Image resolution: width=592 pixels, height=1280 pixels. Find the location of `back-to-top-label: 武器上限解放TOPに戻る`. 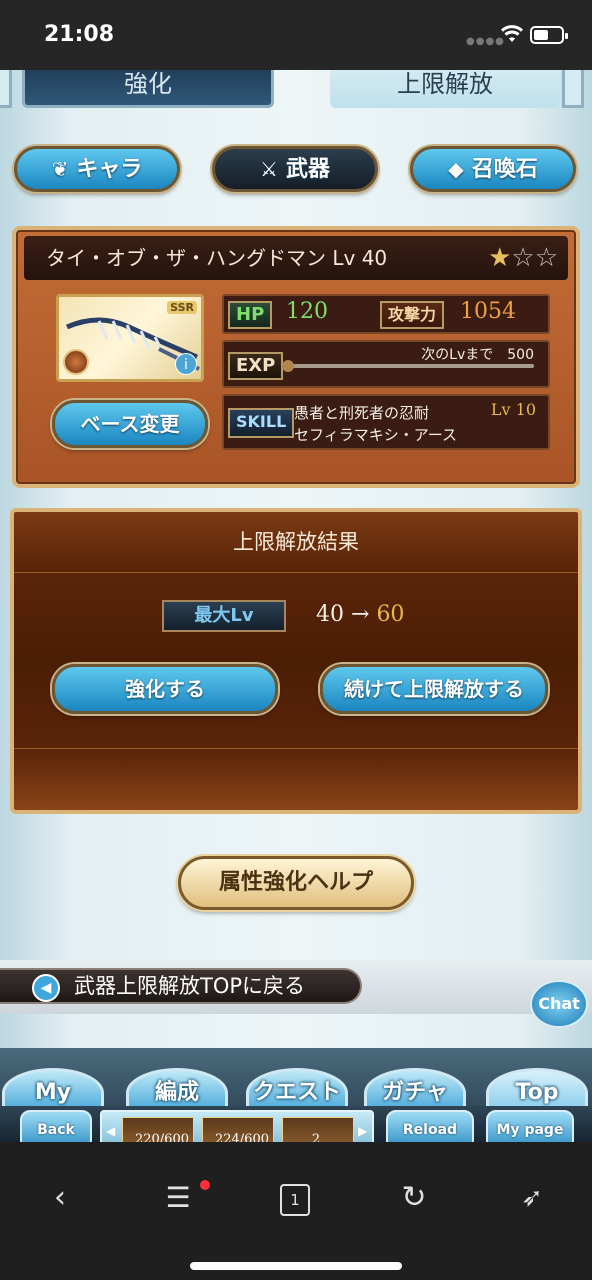

back-to-top-label: 武器上限解放TOPに戻る is located at coordinates (190, 986).